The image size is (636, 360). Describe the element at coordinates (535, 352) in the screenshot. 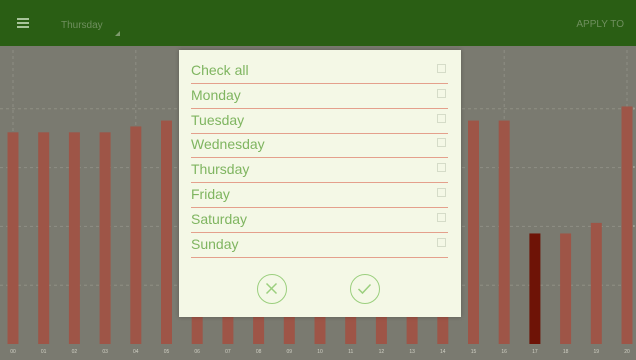

I see `x-tick-label: 17` at that location.